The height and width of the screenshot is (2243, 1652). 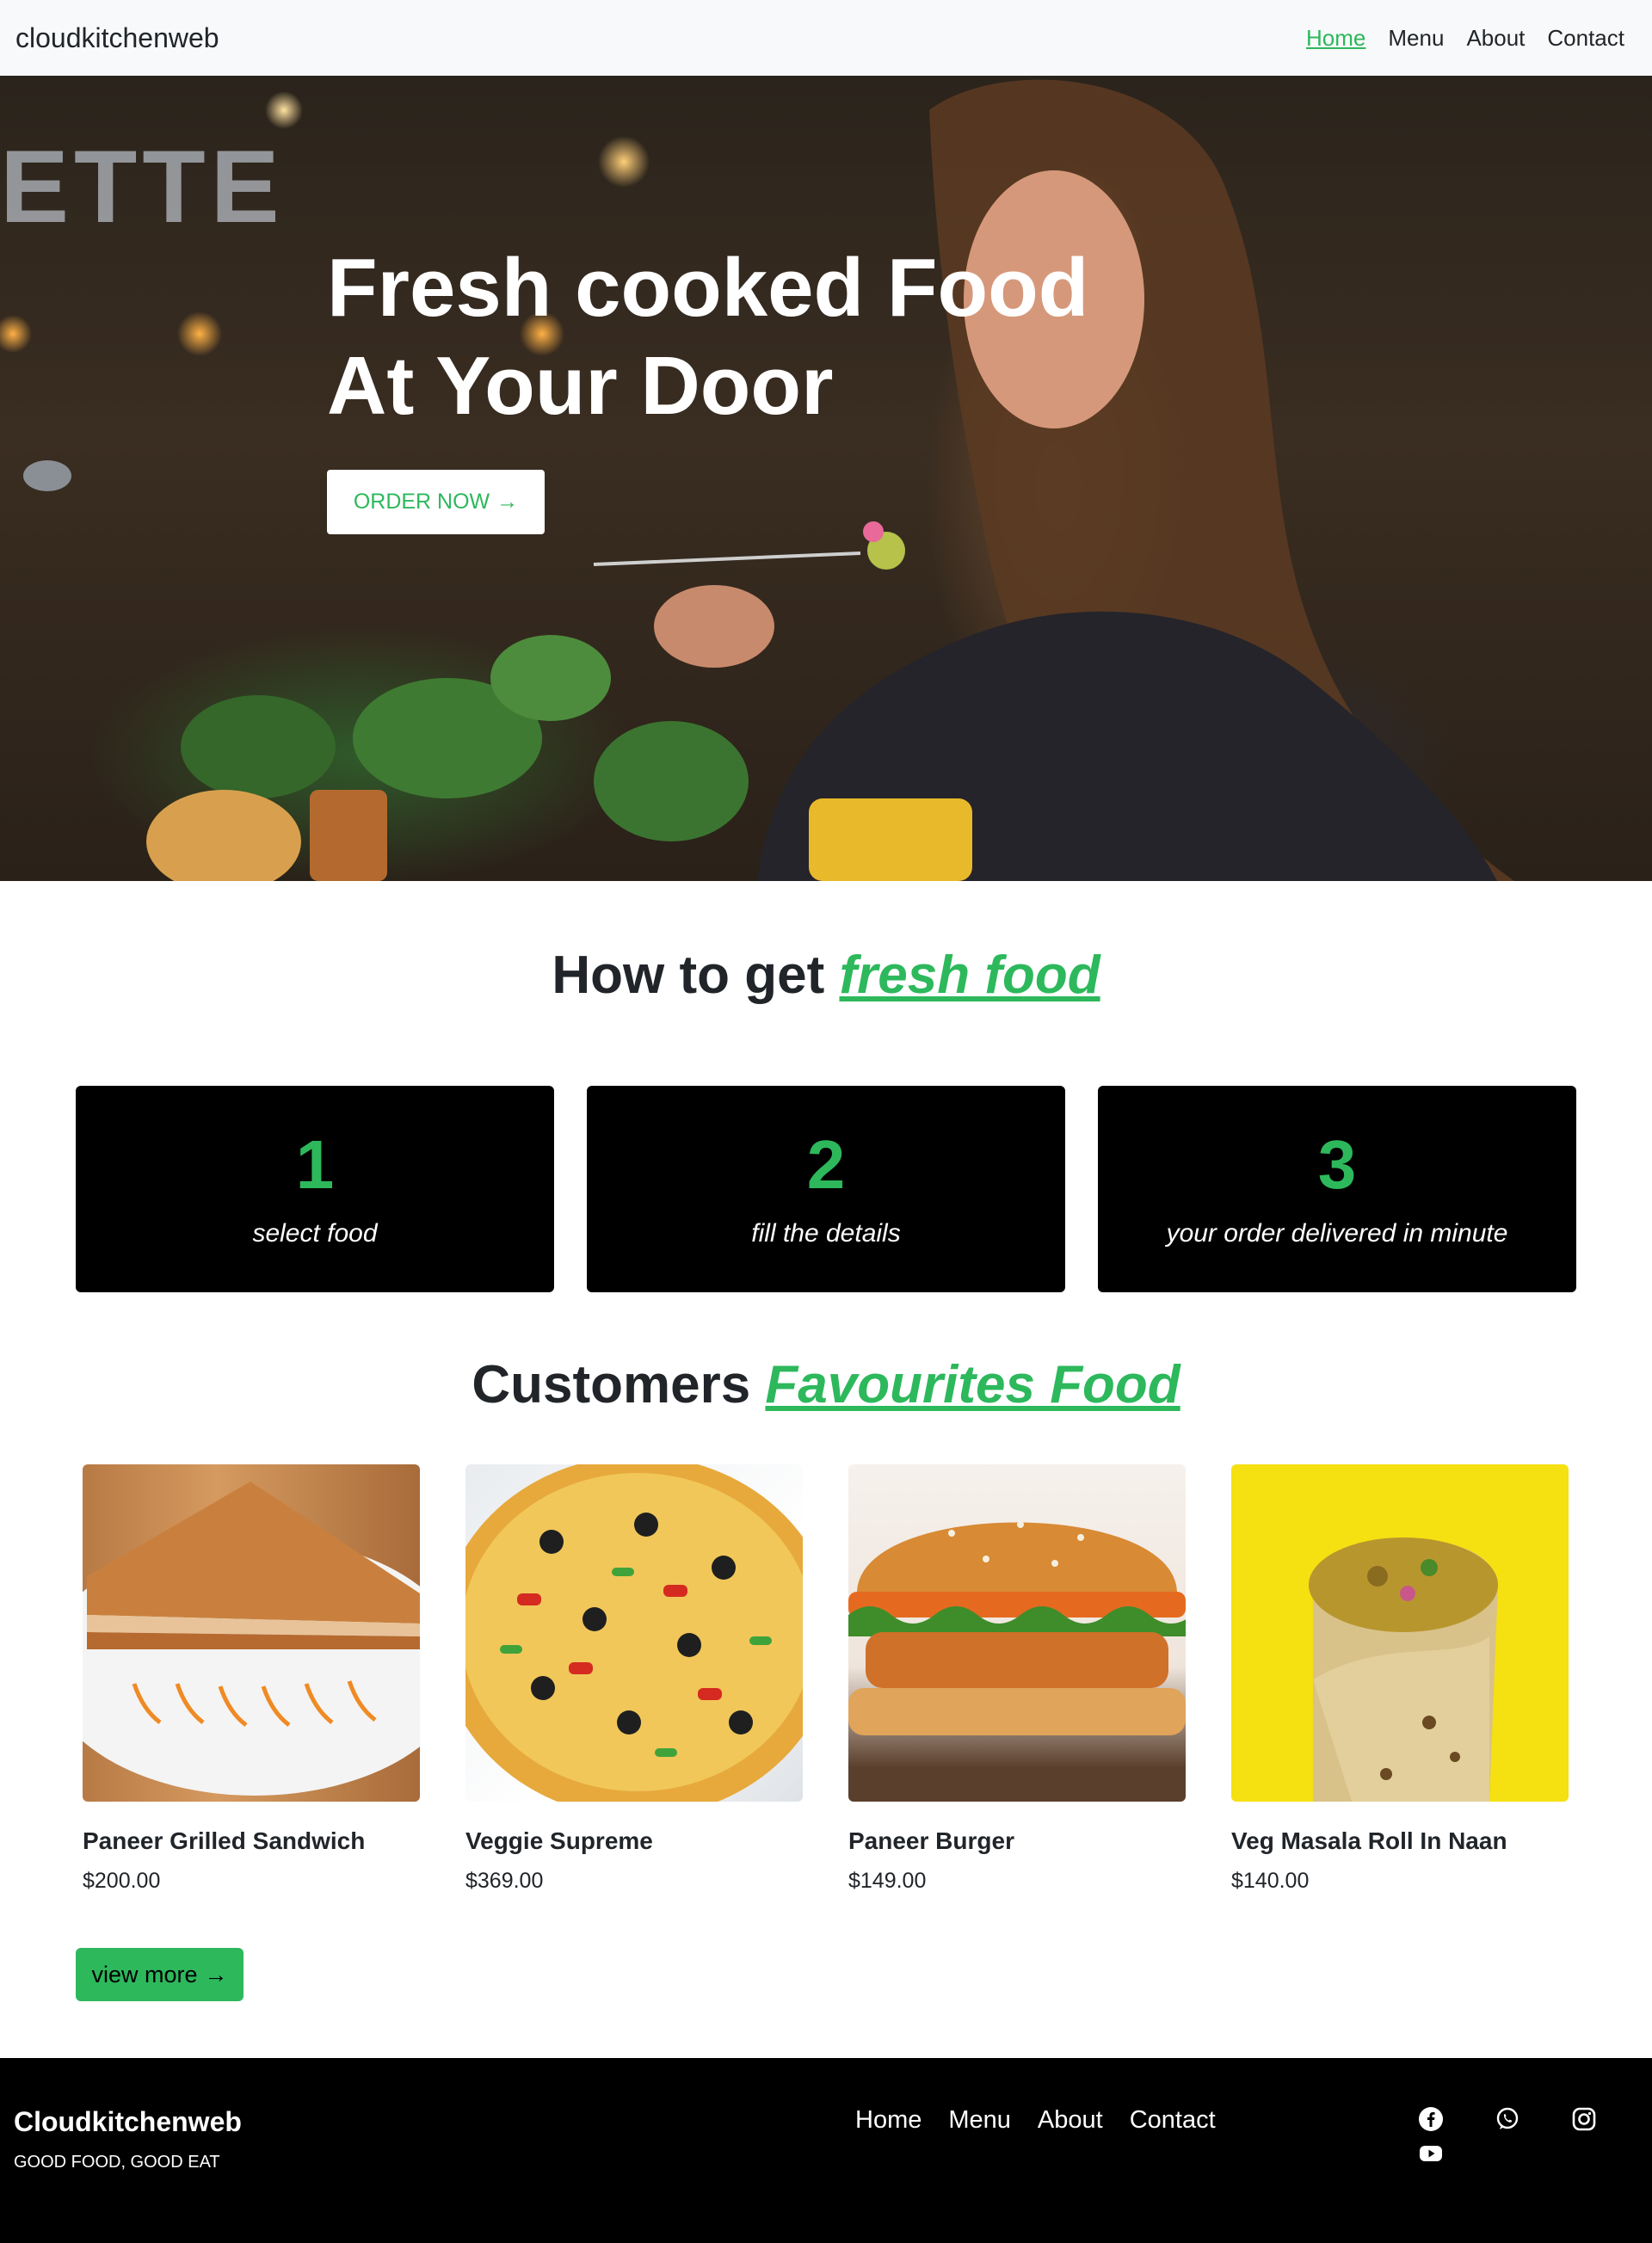 I want to click on food-name: Paneer Grilled Sandwich, so click(x=251, y=1841).